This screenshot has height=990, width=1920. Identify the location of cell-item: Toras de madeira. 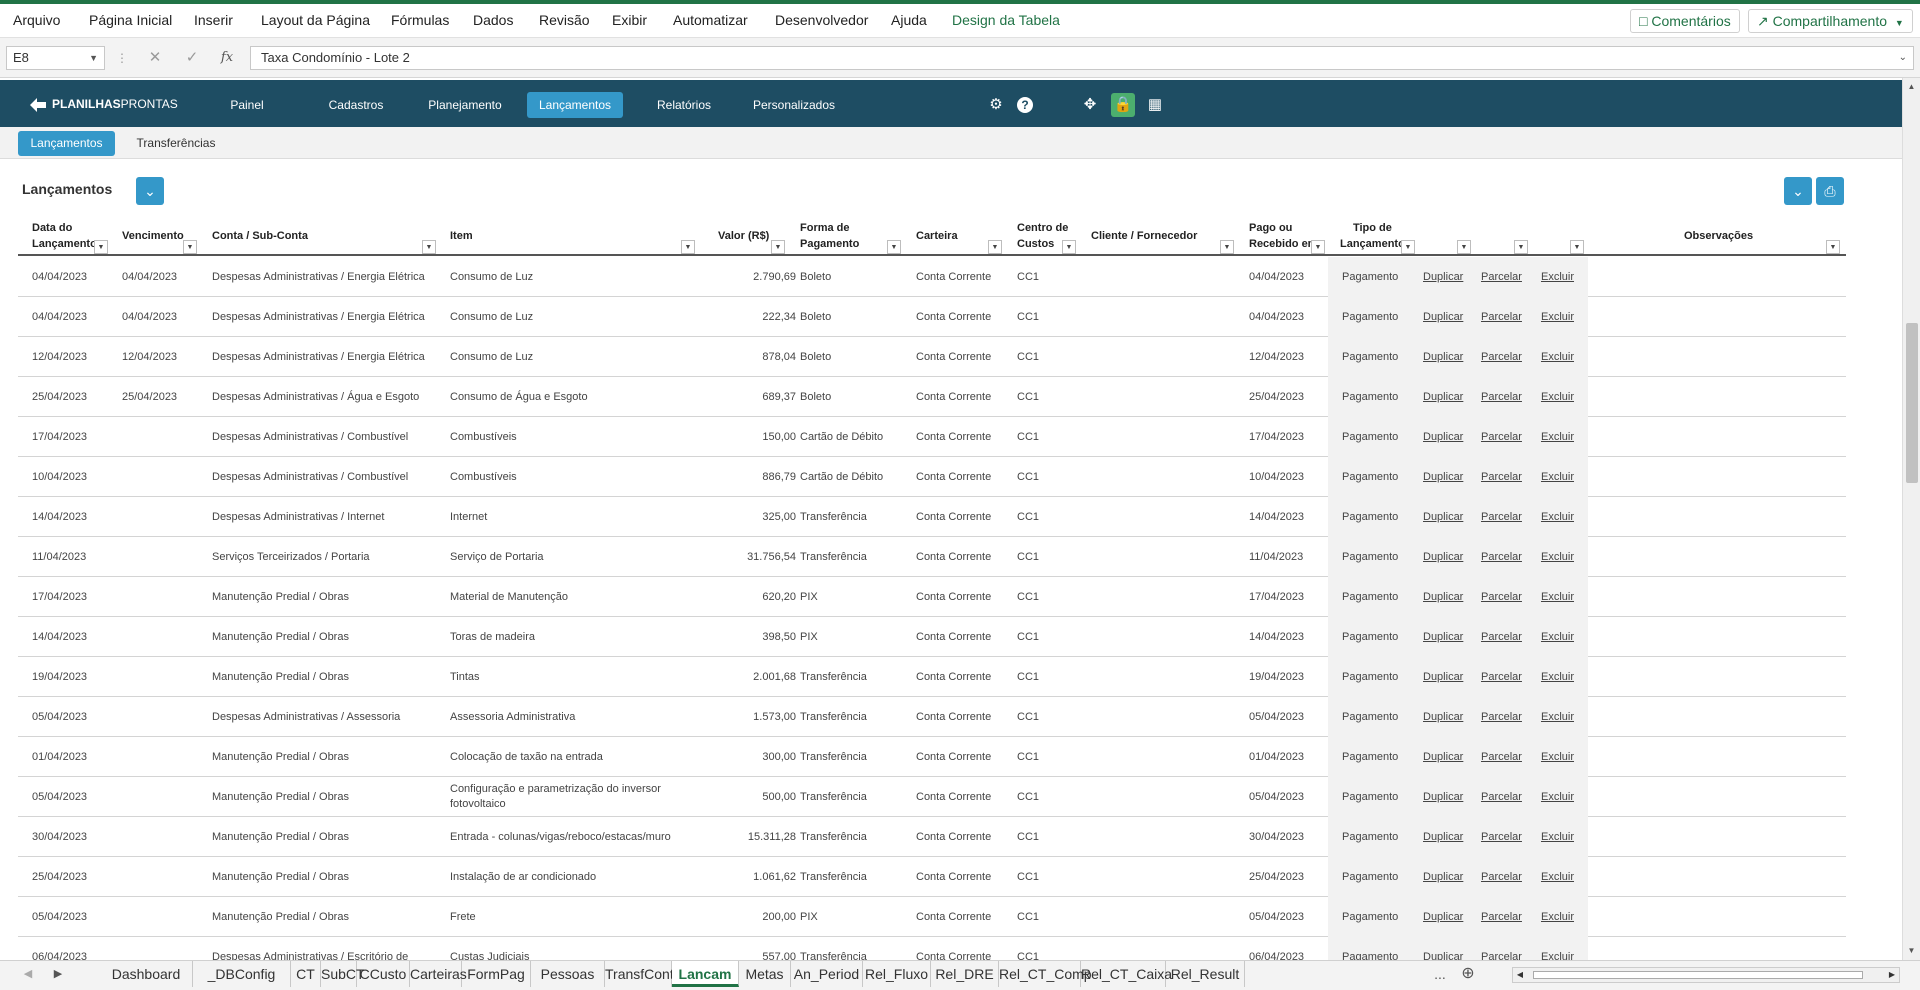
(575, 637).